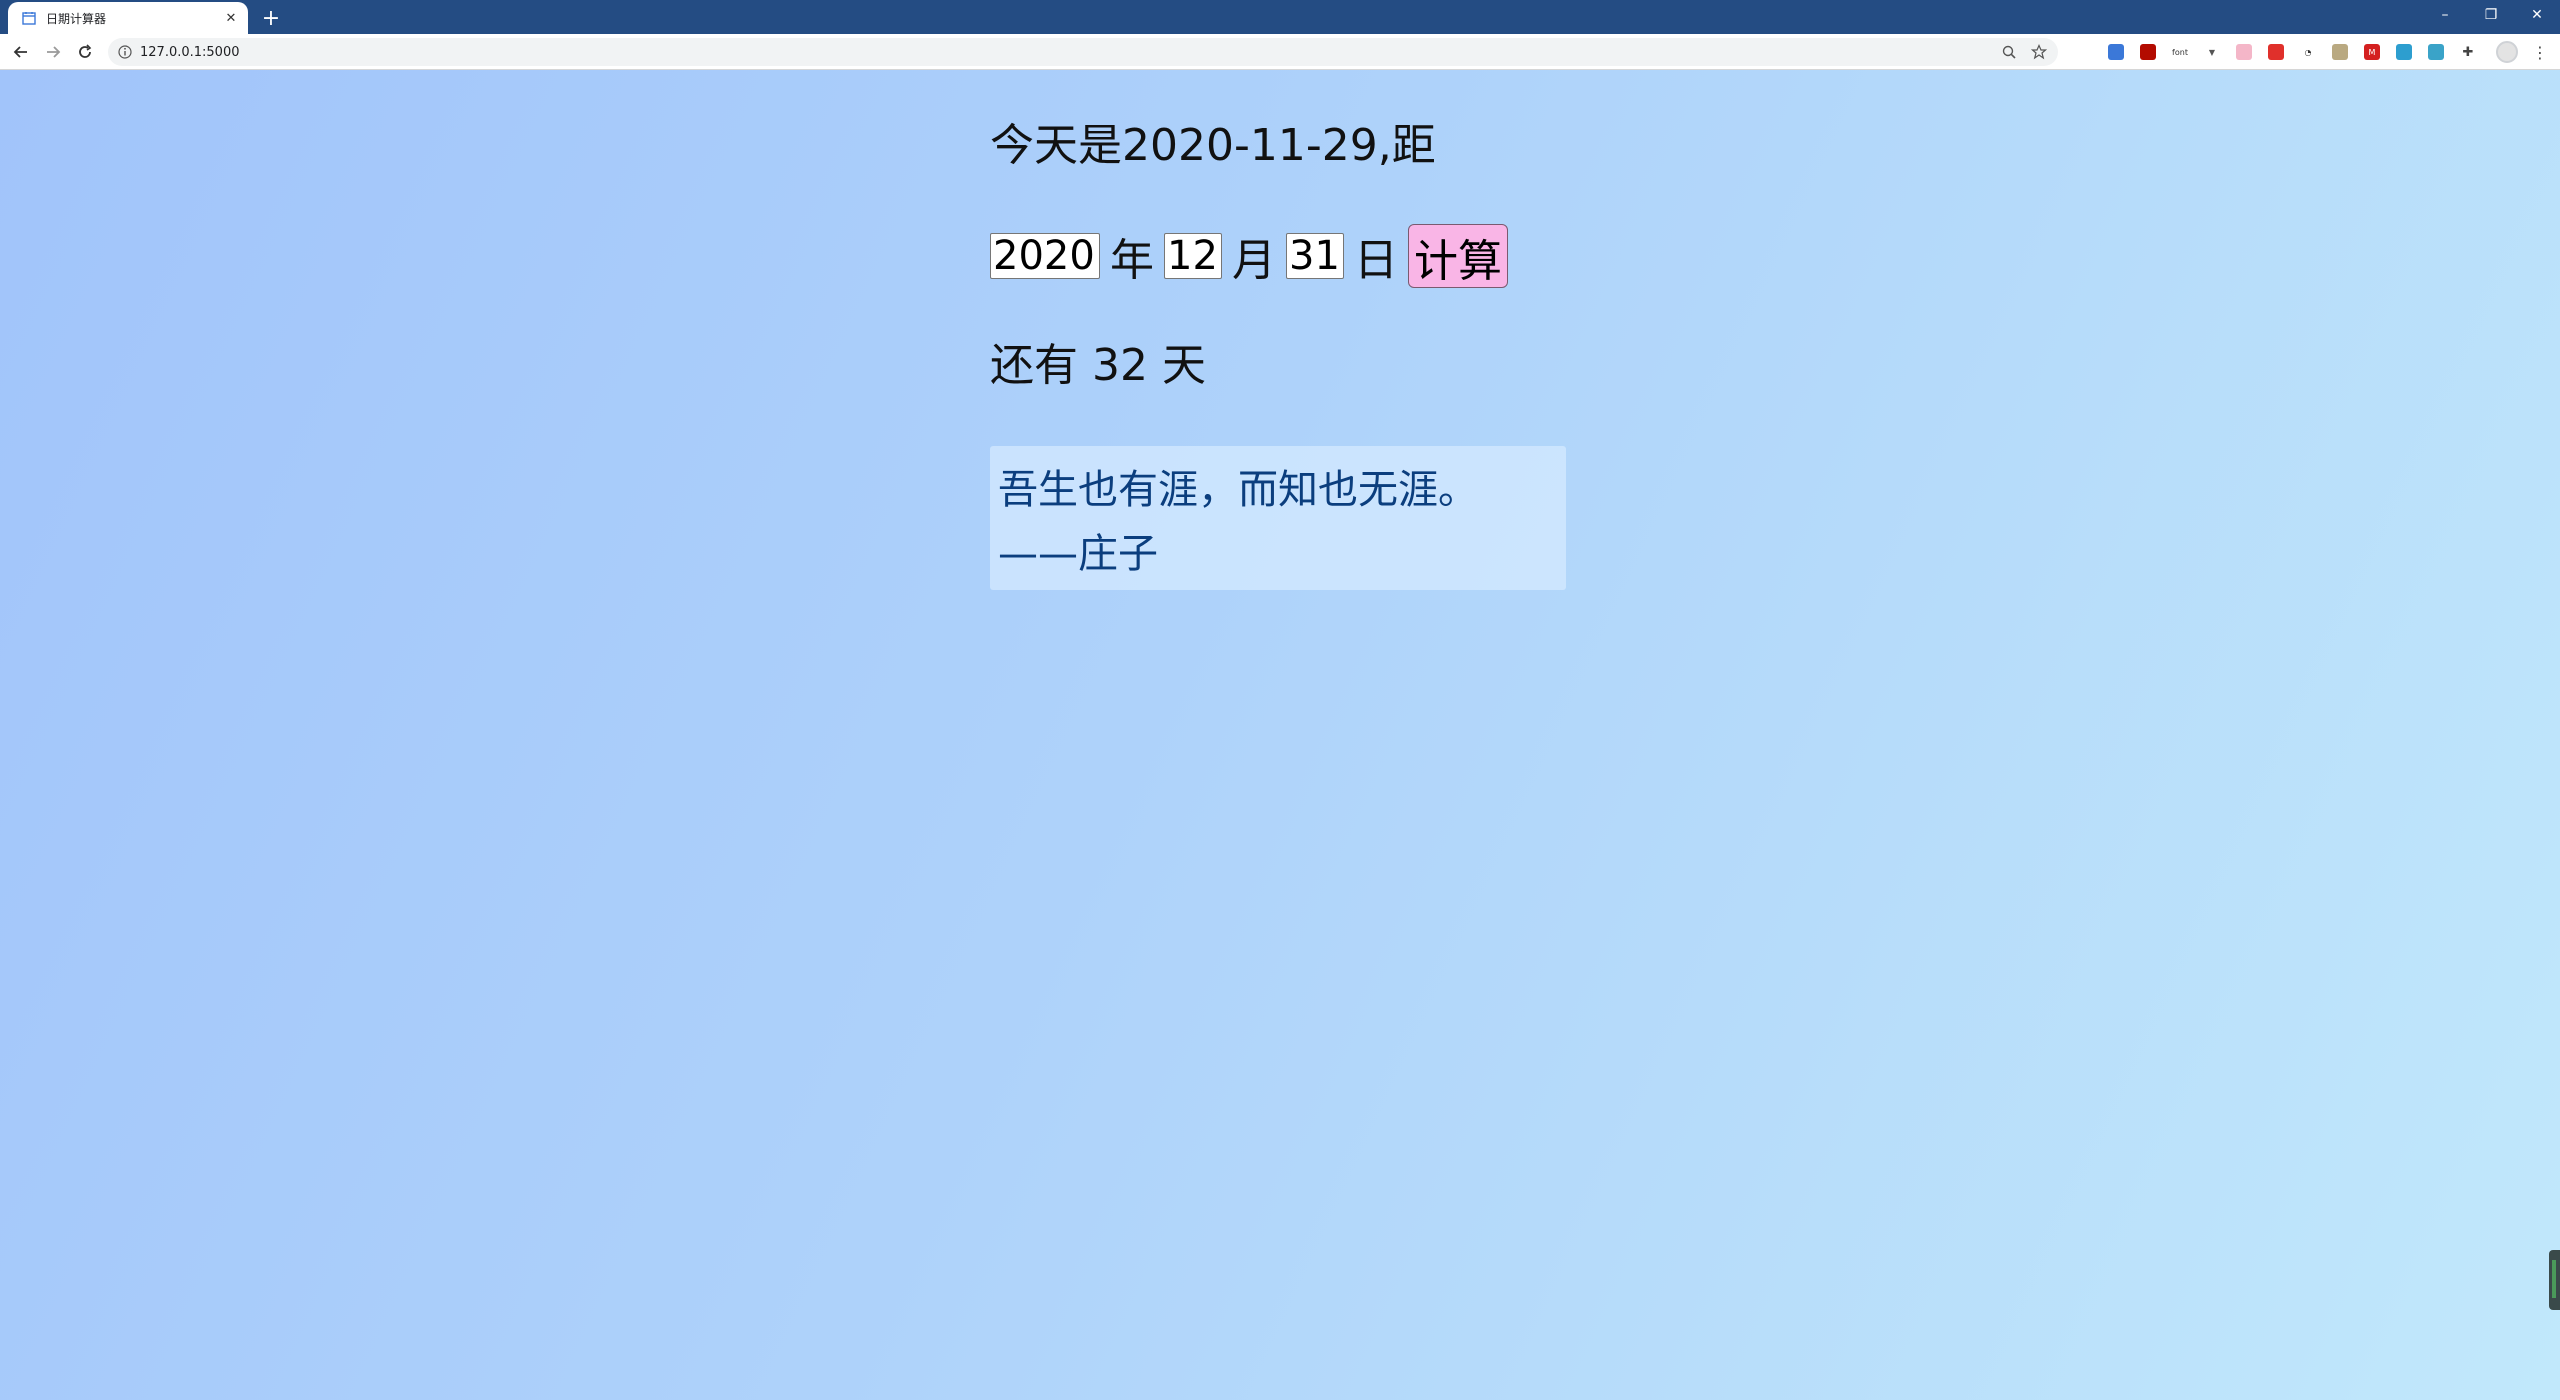  I want to click on browser-toolbar: 127.0.0.1:5000 font ▼ ◔ M ✚ ⋮, so click(1280, 52).